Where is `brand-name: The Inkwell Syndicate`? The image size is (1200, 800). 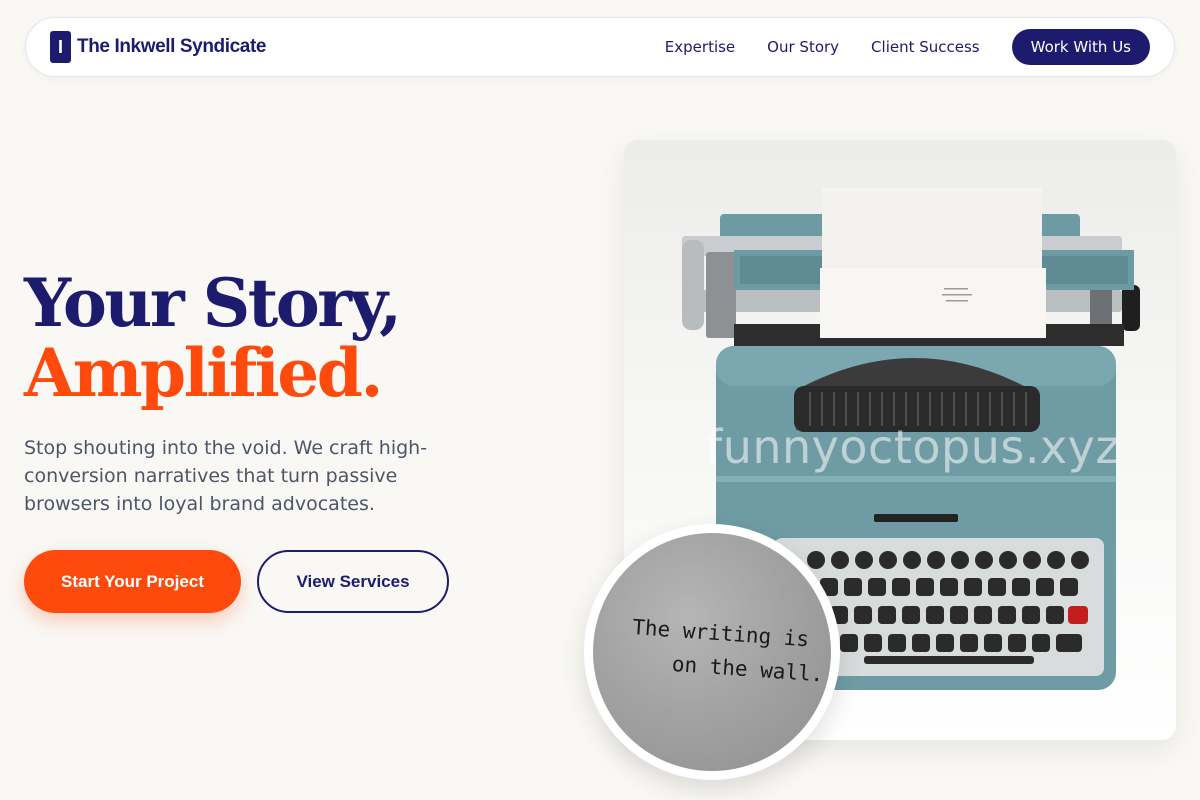 brand-name: The Inkwell Syndicate is located at coordinates (172, 46).